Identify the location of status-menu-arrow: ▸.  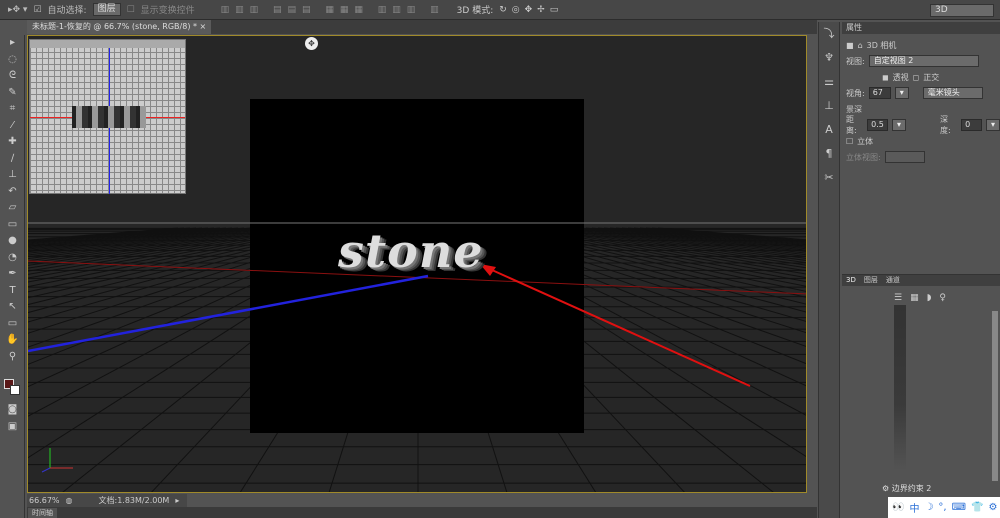
(177, 500).